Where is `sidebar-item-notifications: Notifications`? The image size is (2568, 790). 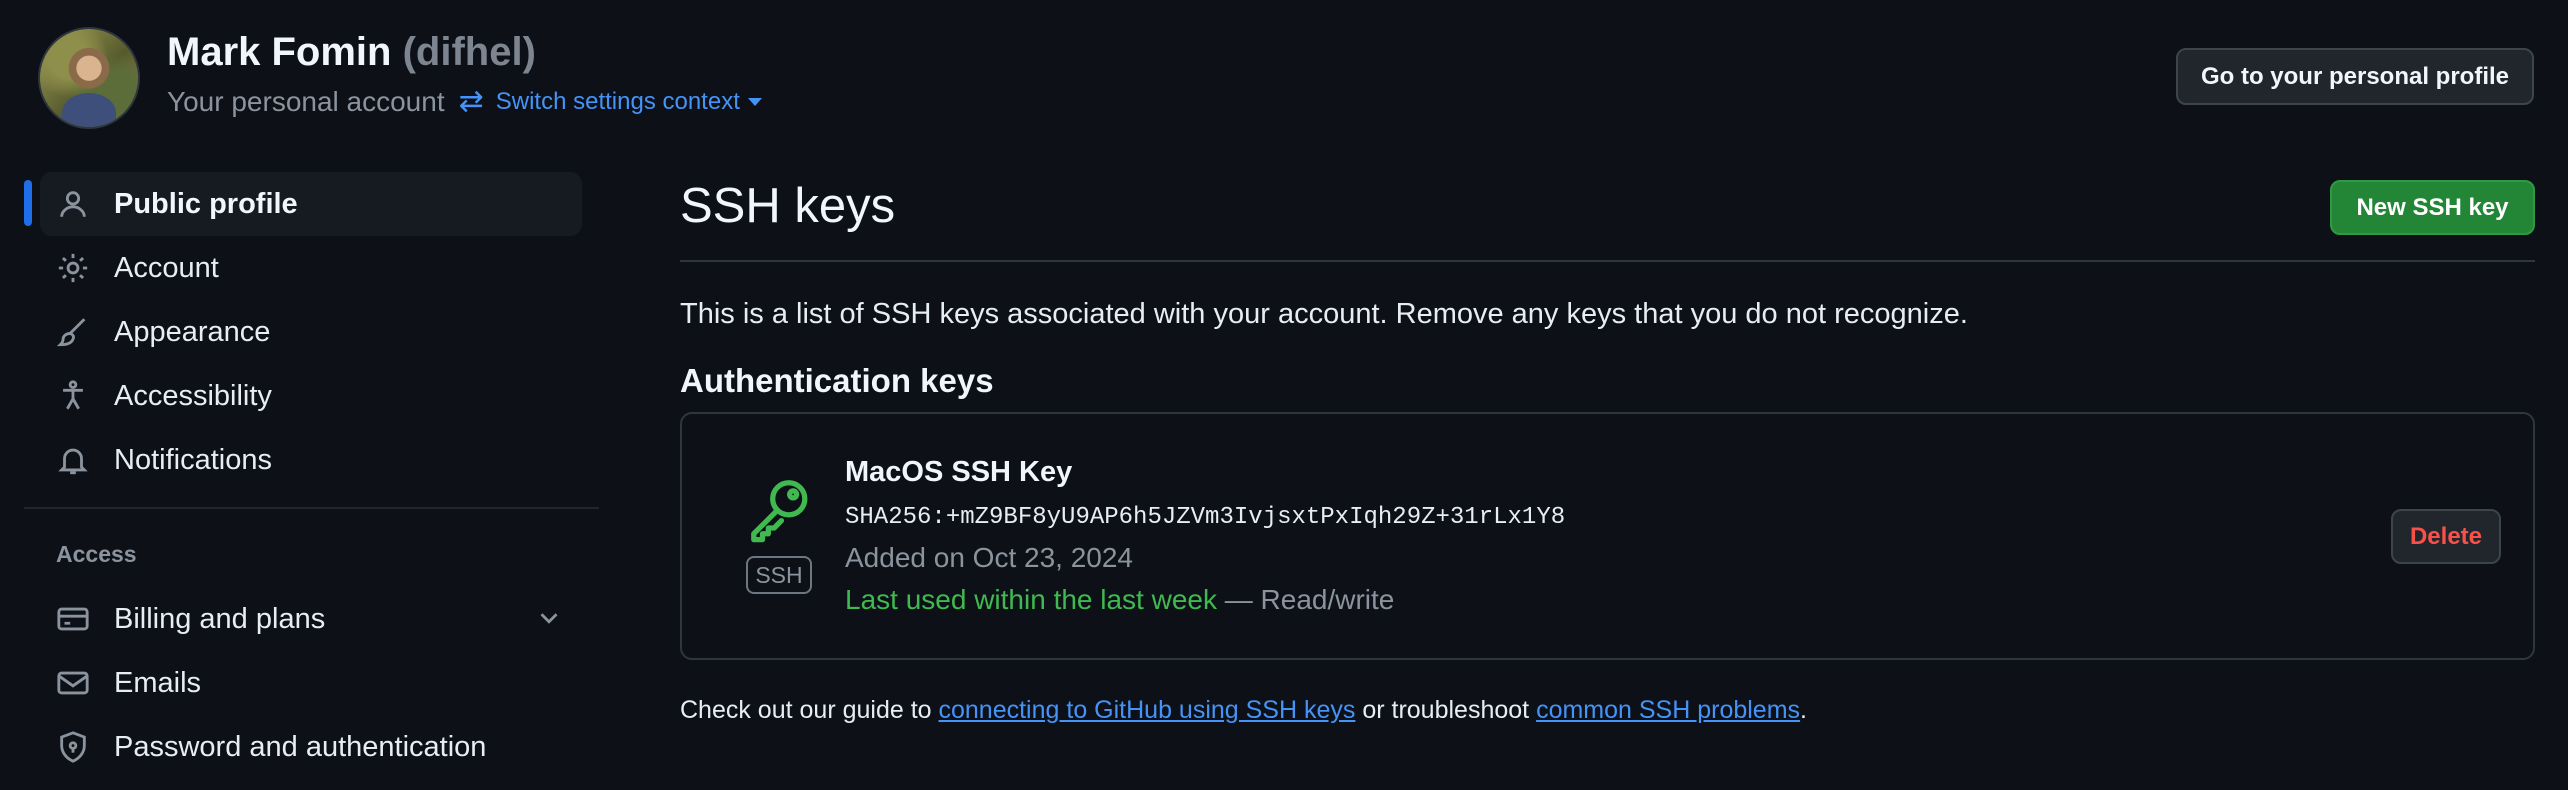
sidebar-item-notifications: Notifications is located at coordinates (311, 460).